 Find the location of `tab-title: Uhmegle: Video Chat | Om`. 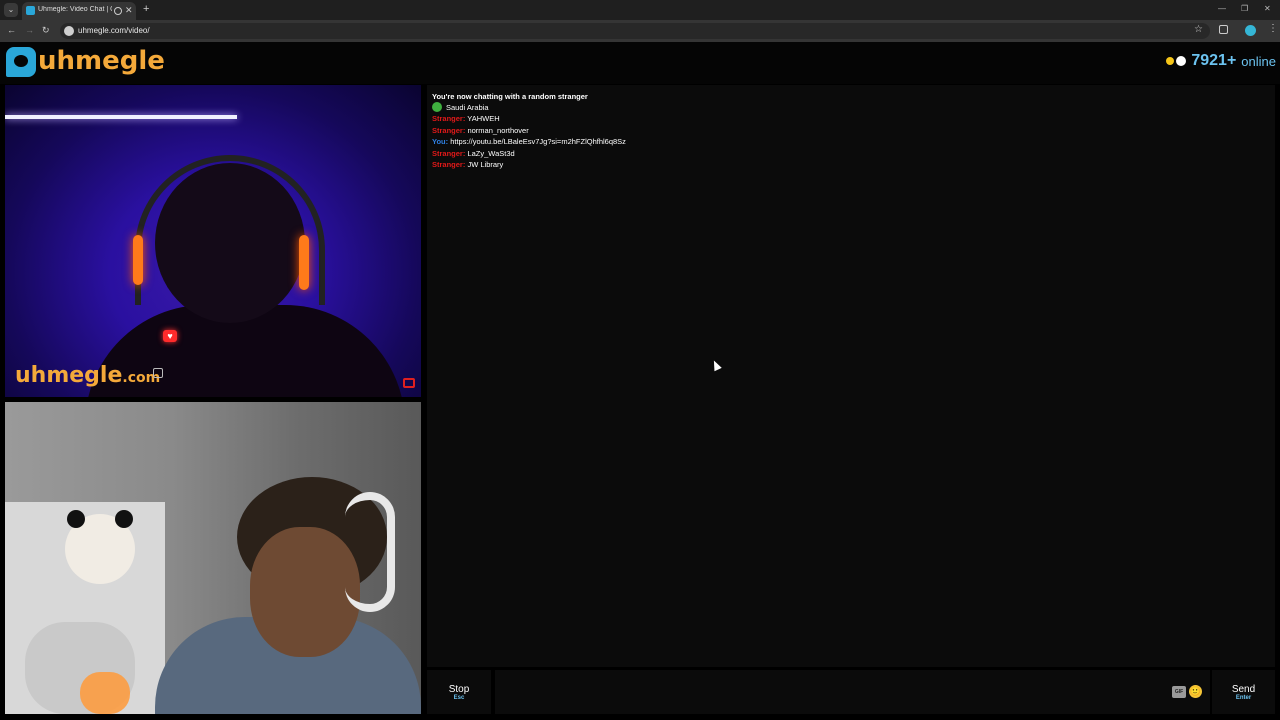

tab-title: Uhmegle: Video Chat | Om is located at coordinates (75, 9).